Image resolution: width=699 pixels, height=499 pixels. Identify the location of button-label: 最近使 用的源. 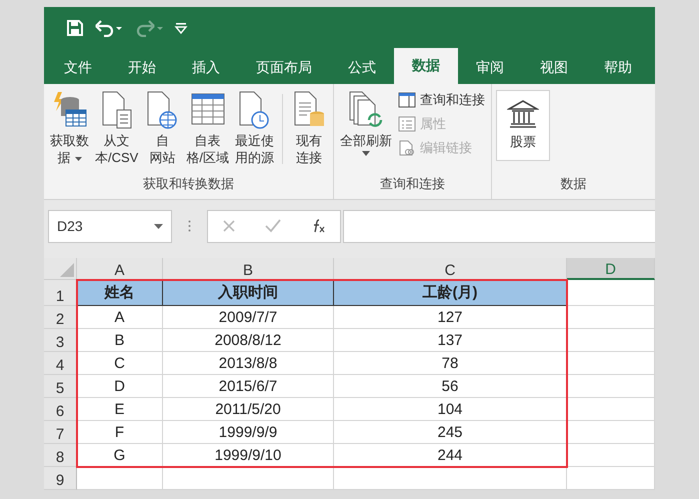
(254, 149).